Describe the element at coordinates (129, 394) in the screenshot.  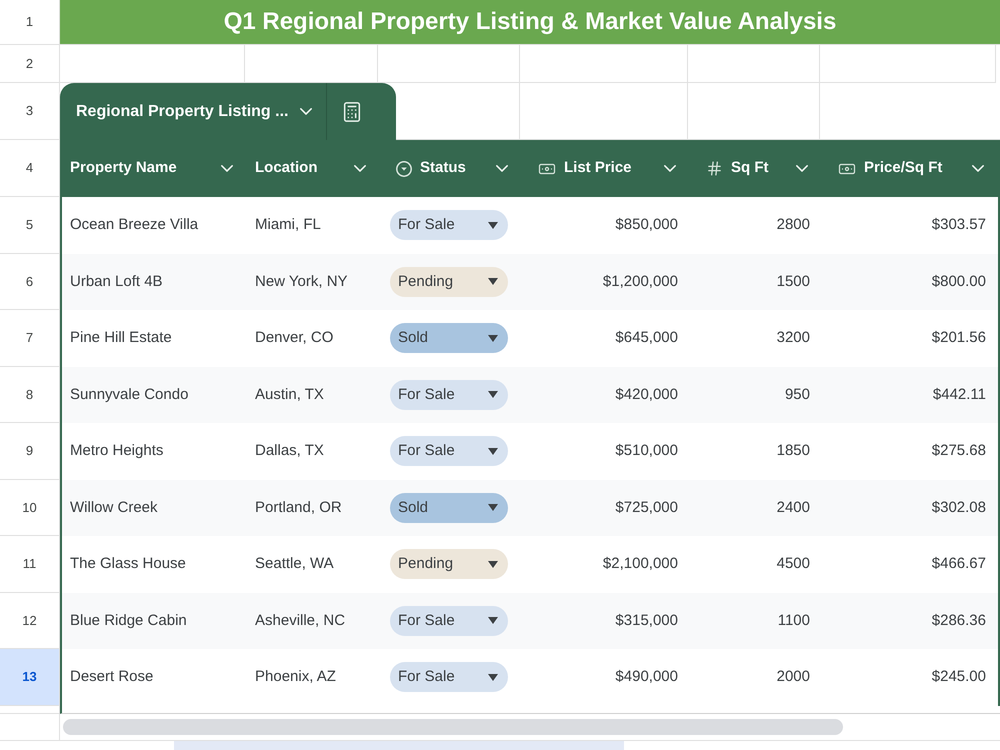
I see `table-cell-text: Sunnyvale Condo` at that location.